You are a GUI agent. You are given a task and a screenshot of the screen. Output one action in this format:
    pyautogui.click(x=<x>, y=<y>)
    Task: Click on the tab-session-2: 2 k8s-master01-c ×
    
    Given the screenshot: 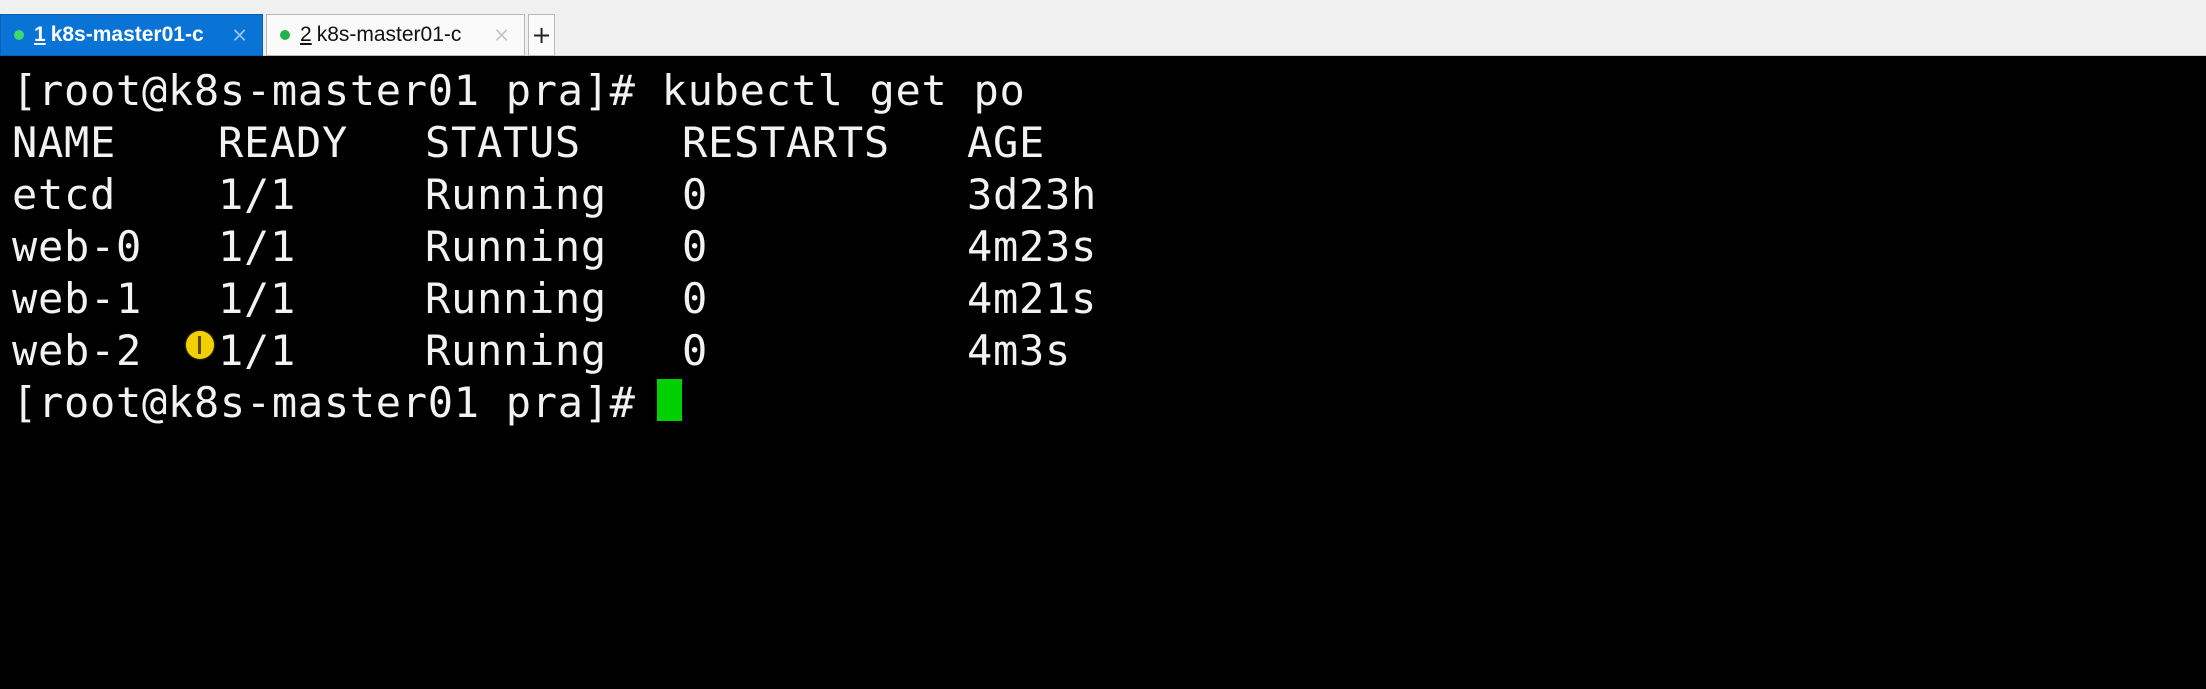 What is the action you would take?
    pyautogui.click(x=395, y=35)
    